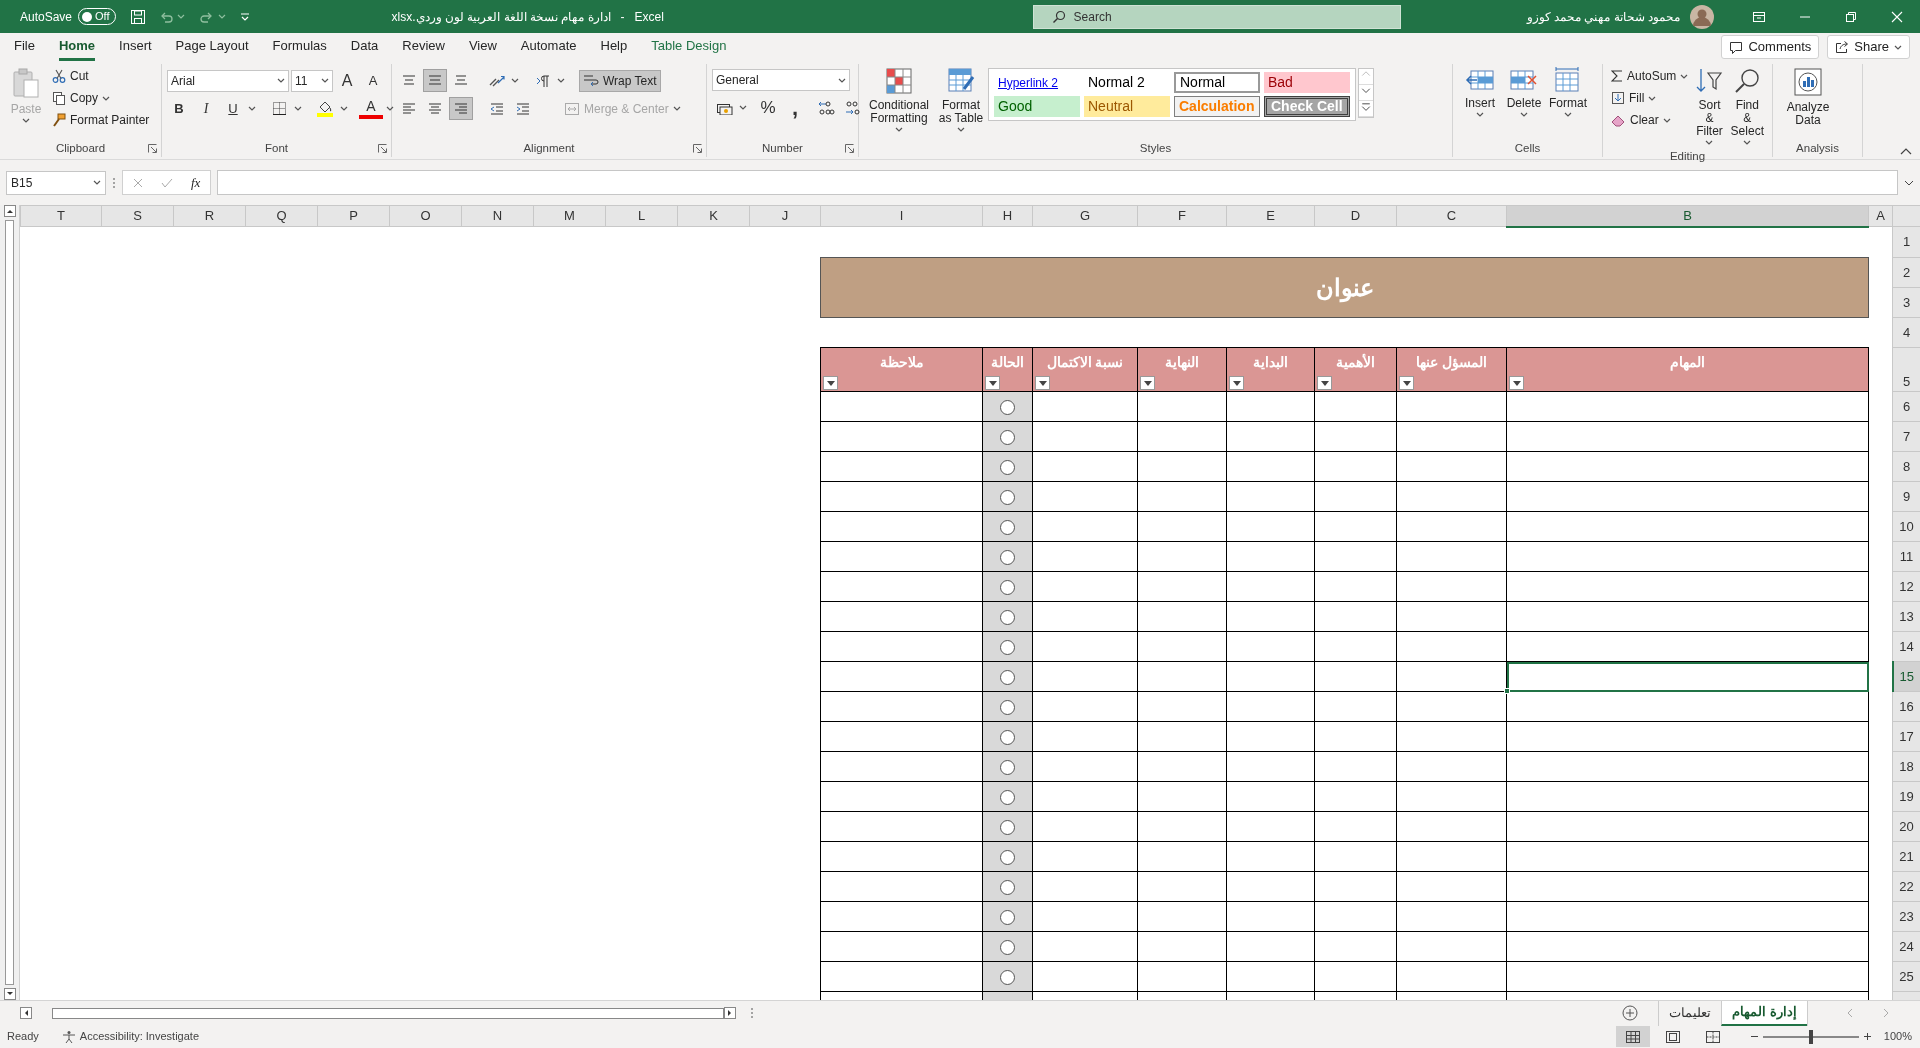 The width and height of the screenshot is (1920, 1048). What do you see at coordinates (1709, 106) in the screenshot?
I see `sort-filter-button: Sort & Filter` at bounding box center [1709, 106].